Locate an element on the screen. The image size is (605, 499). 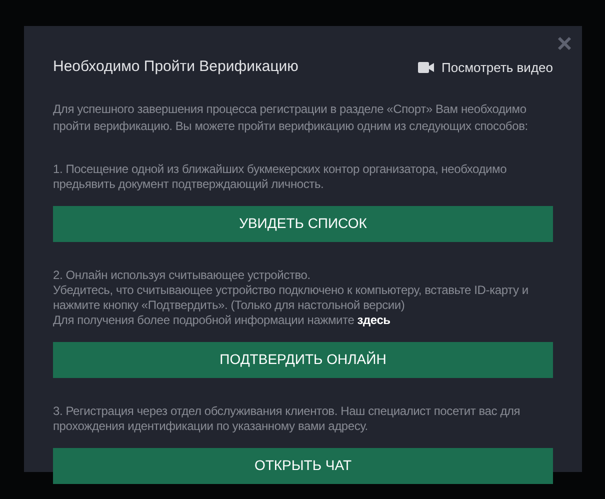
step-text: 1. Посещение одной из ближайших букмекерских контор организатора, необходимо предьявить документ подтверждающий личность. is located at coordinates (280, 177).